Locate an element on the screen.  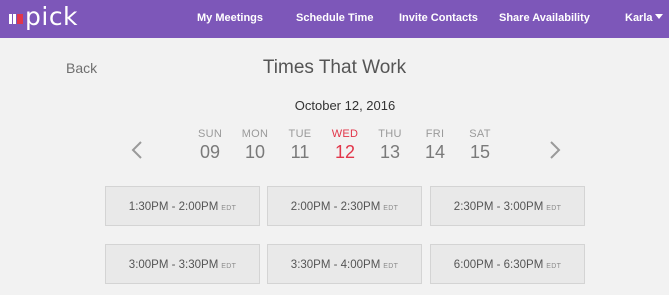
caret-down-icon is located at coordinates (658, 16).